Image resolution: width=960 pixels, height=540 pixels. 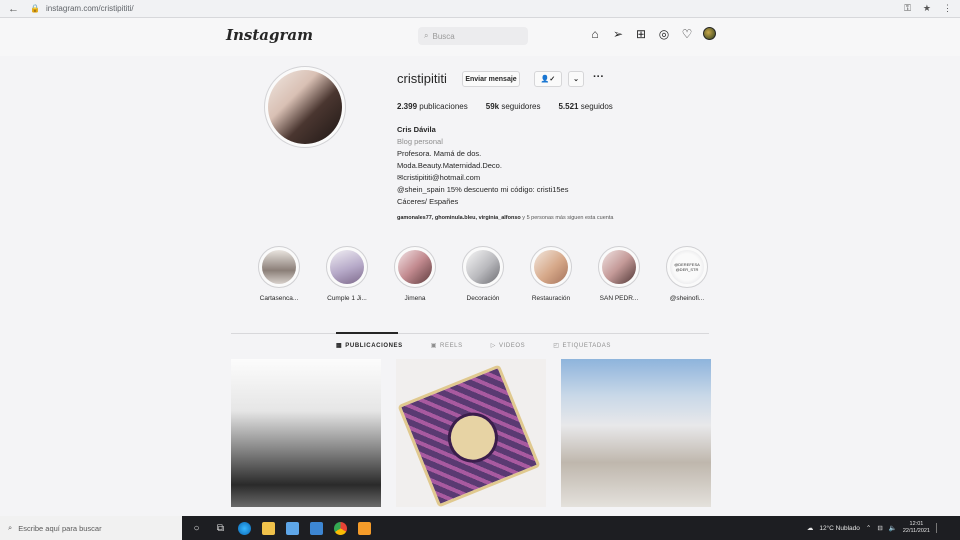 I want to click on key-icon: ⚿, so click(x=907, y=8).